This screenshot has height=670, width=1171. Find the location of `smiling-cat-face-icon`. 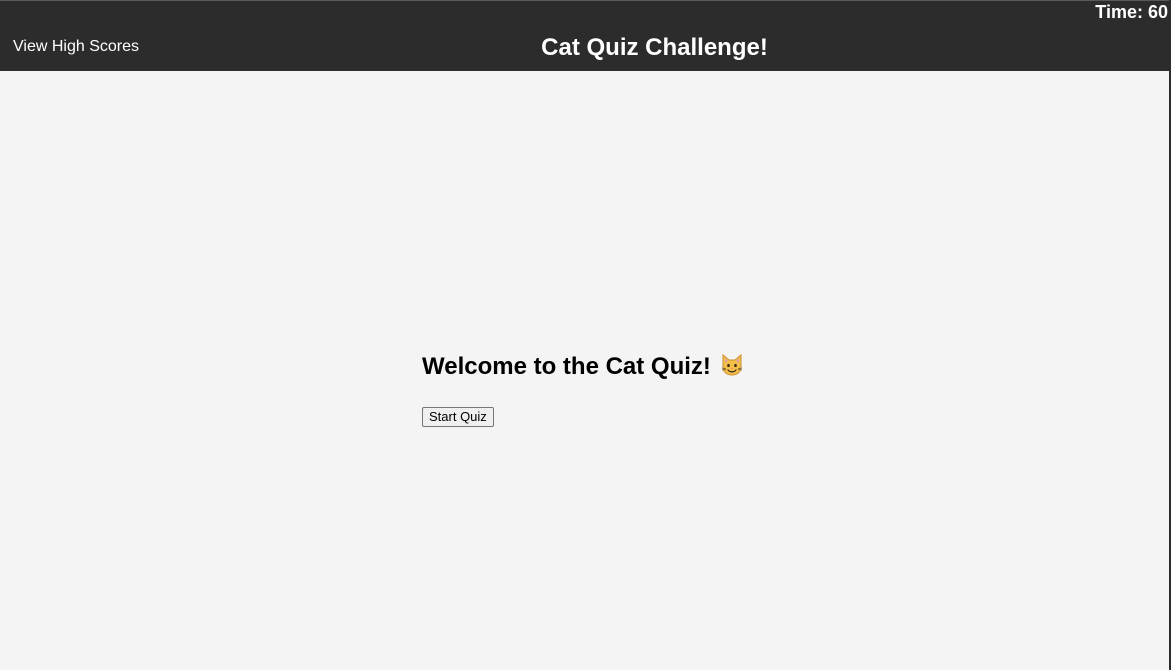

smiling-cat-face-icon is located at coordinates (732, 369).